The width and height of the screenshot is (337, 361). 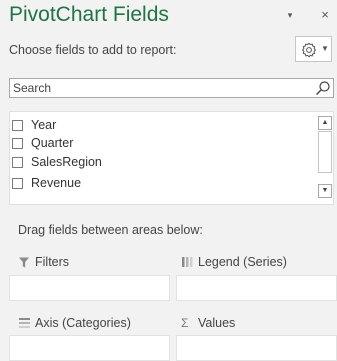 I want to click on rows-icon, so click(x=24, y=323).